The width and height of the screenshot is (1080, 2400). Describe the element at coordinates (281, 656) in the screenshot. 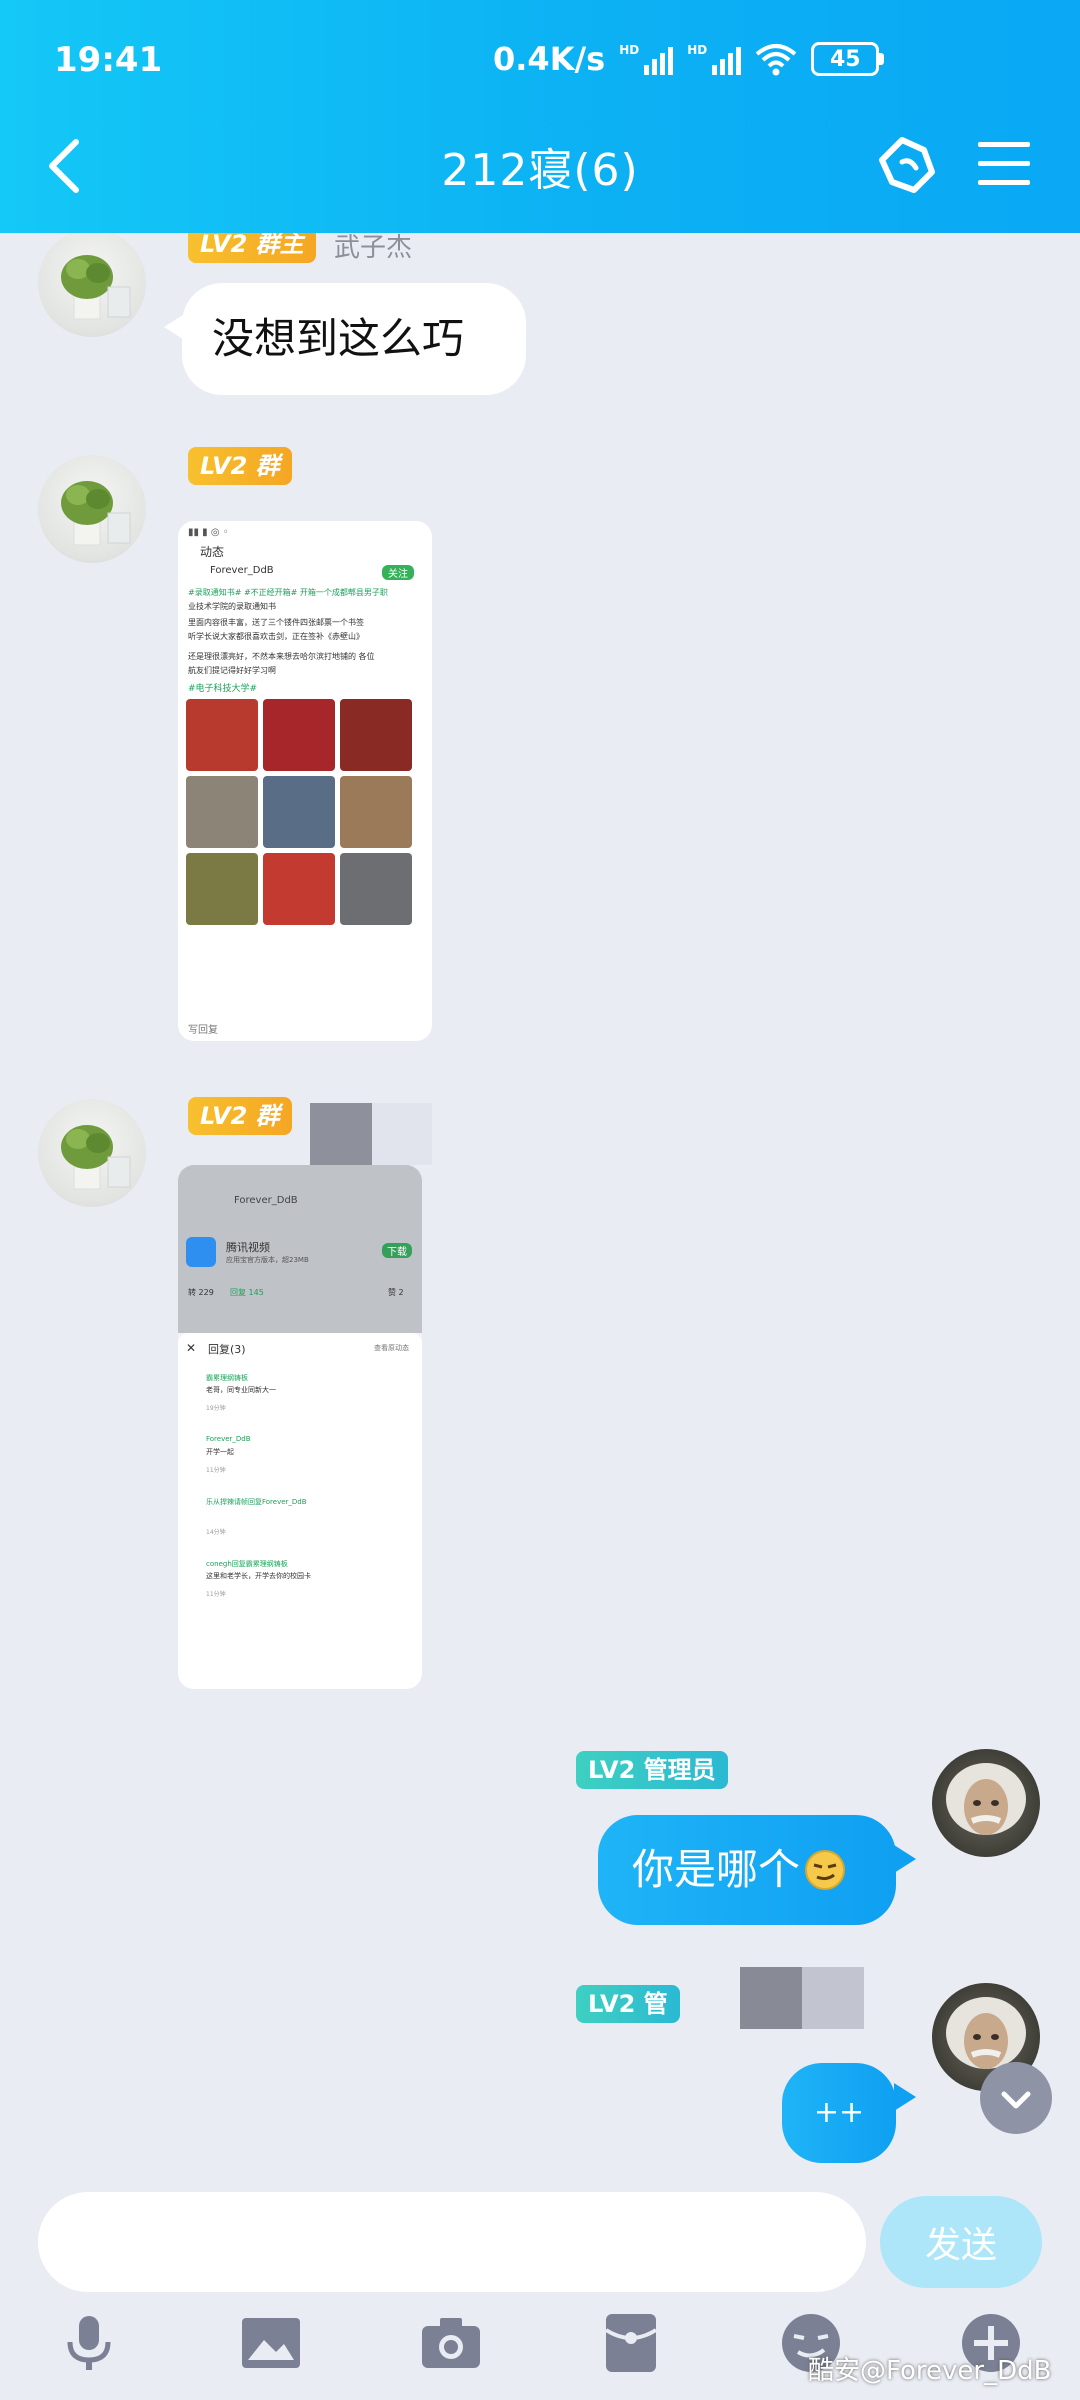

I see `shot-line: 还是理很漂亮好，不然本来想去哈尔滨打地铺的 各位` at that location.